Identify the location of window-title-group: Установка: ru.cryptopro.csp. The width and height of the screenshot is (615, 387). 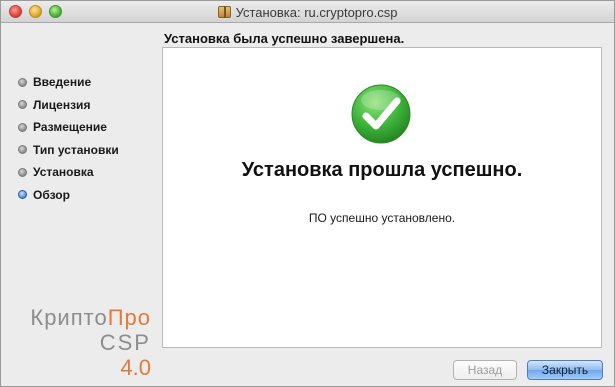
(307, 12).